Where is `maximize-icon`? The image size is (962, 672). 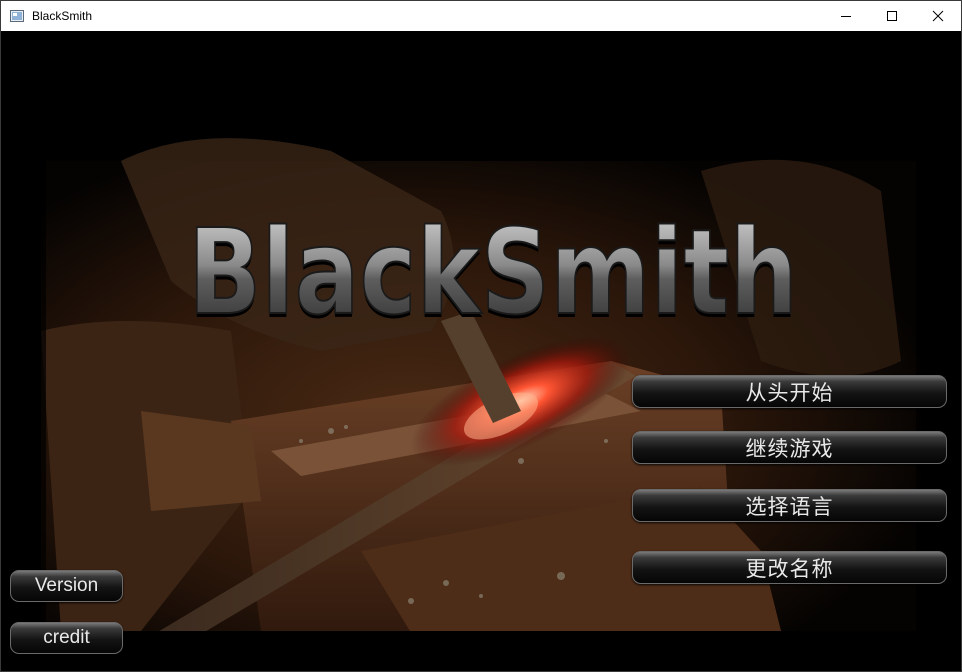
maximize-icon is located at coordinates (892, 16).